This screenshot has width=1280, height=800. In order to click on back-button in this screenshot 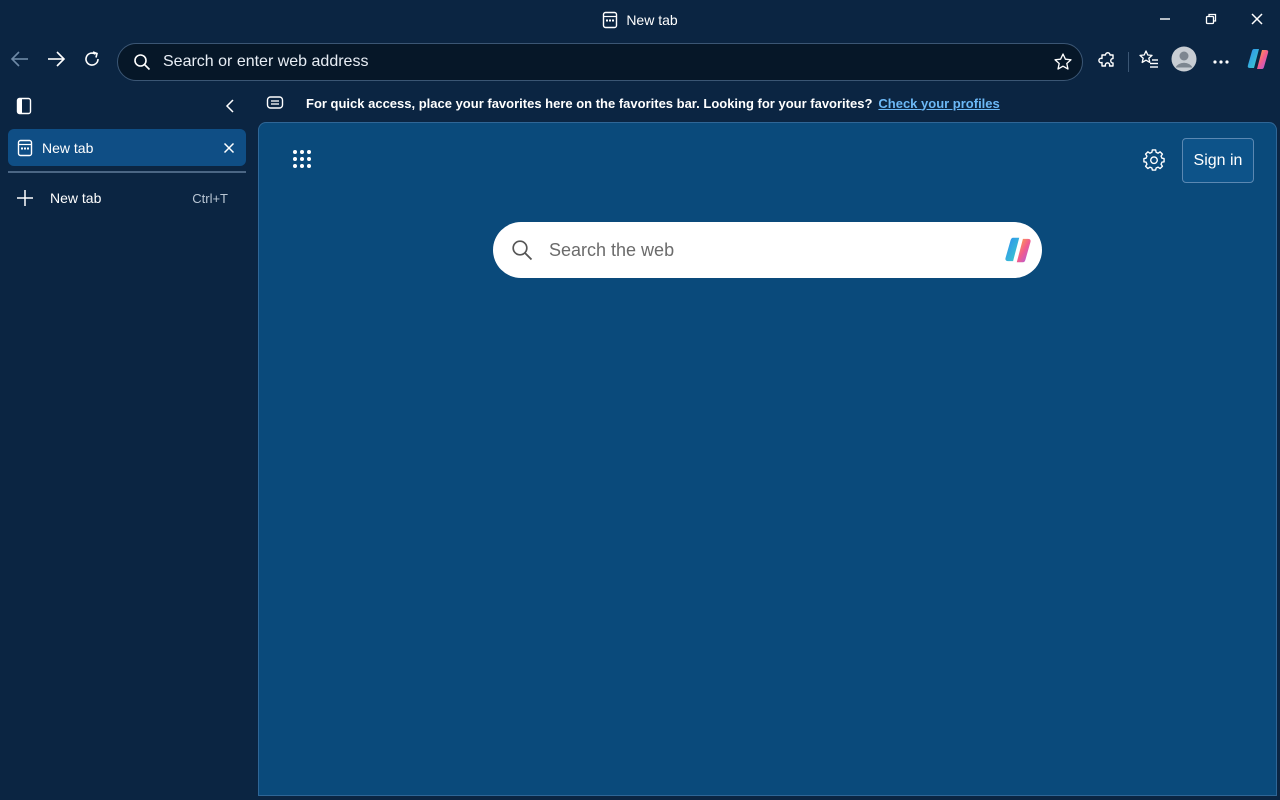, I will do `click(20, 61)`.